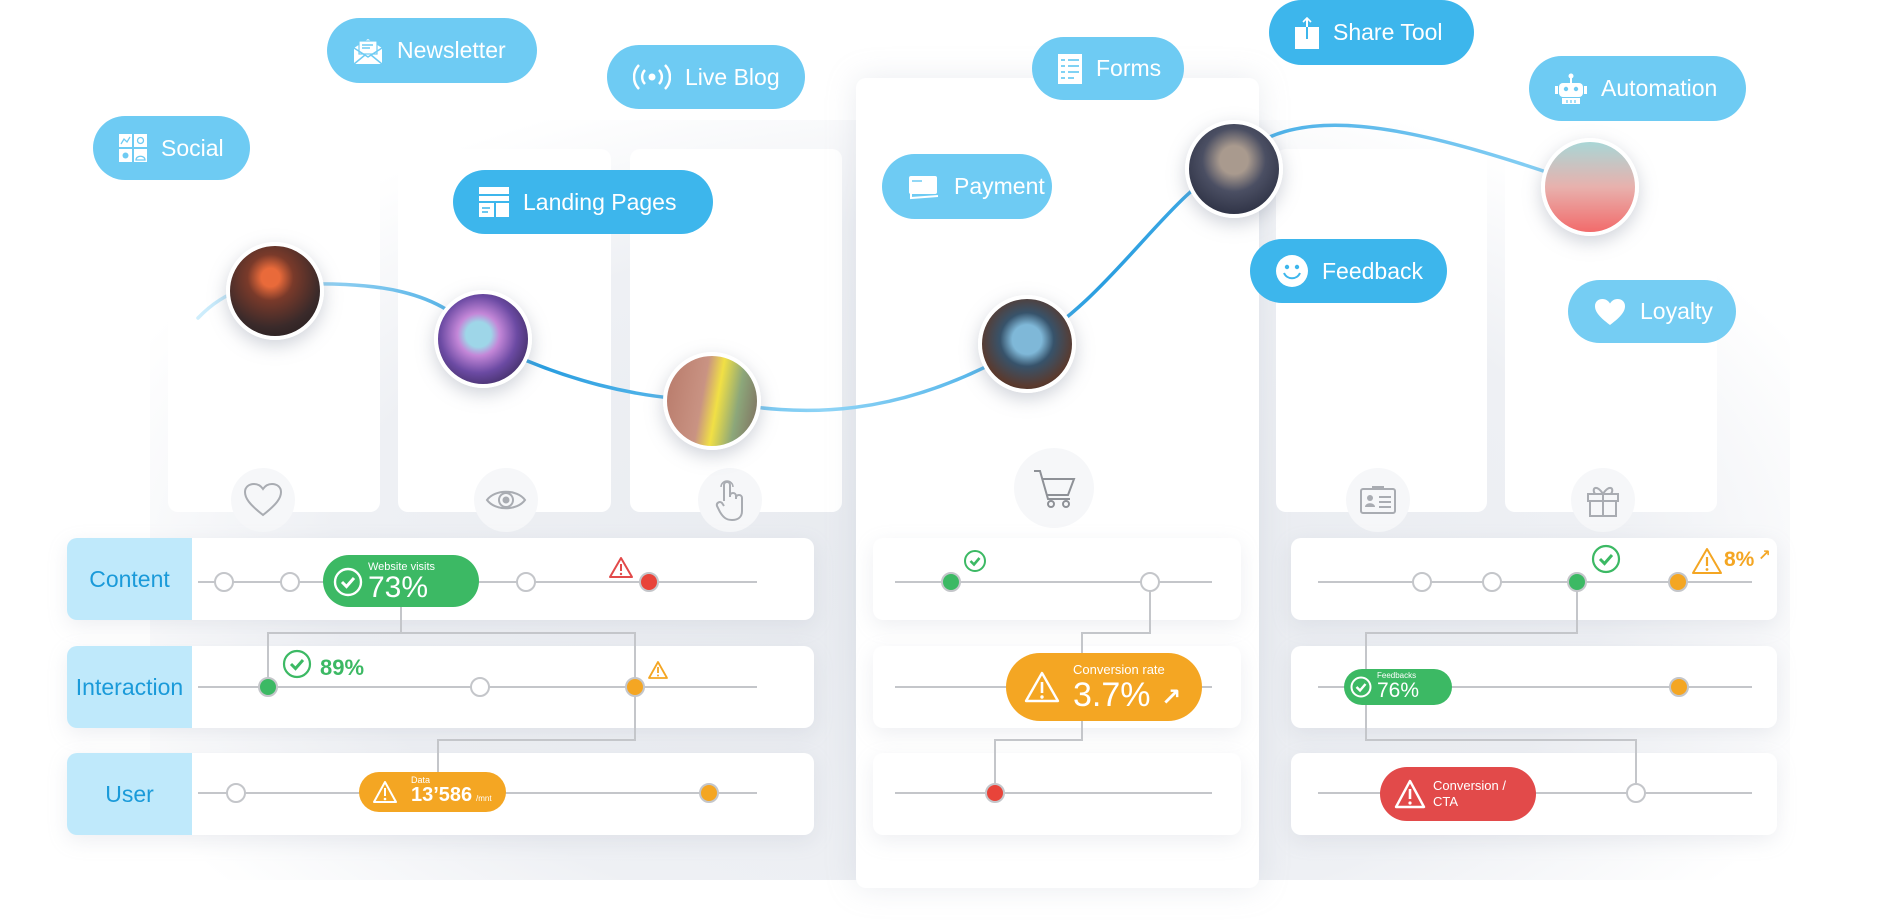 The width and height of the screenshot is (1893, 920). I want to click on badge-value: 13’586, so click(442, 795).